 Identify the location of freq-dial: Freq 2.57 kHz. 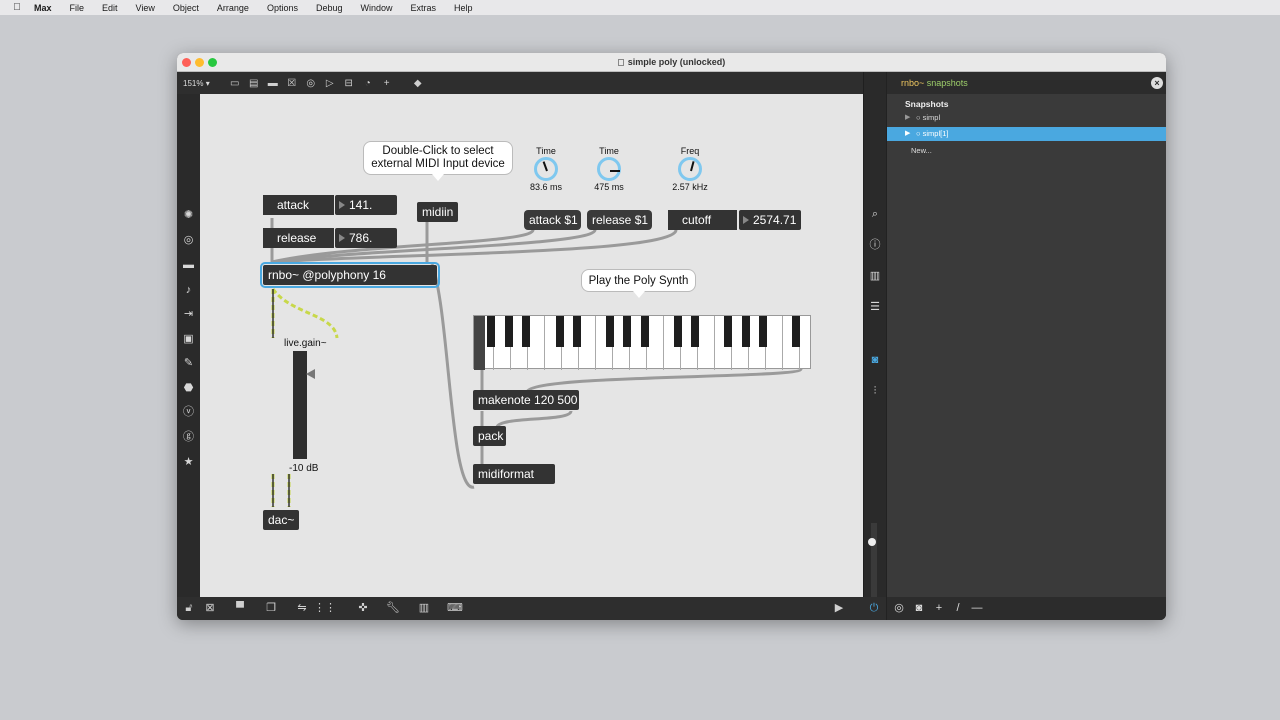
(690, 169).